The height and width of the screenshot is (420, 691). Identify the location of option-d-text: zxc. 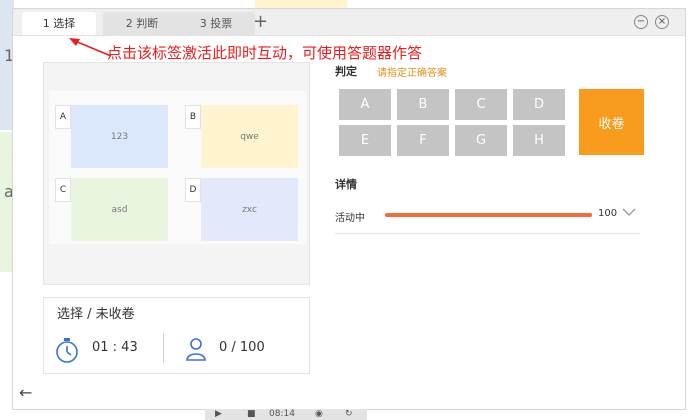
(249, 209).